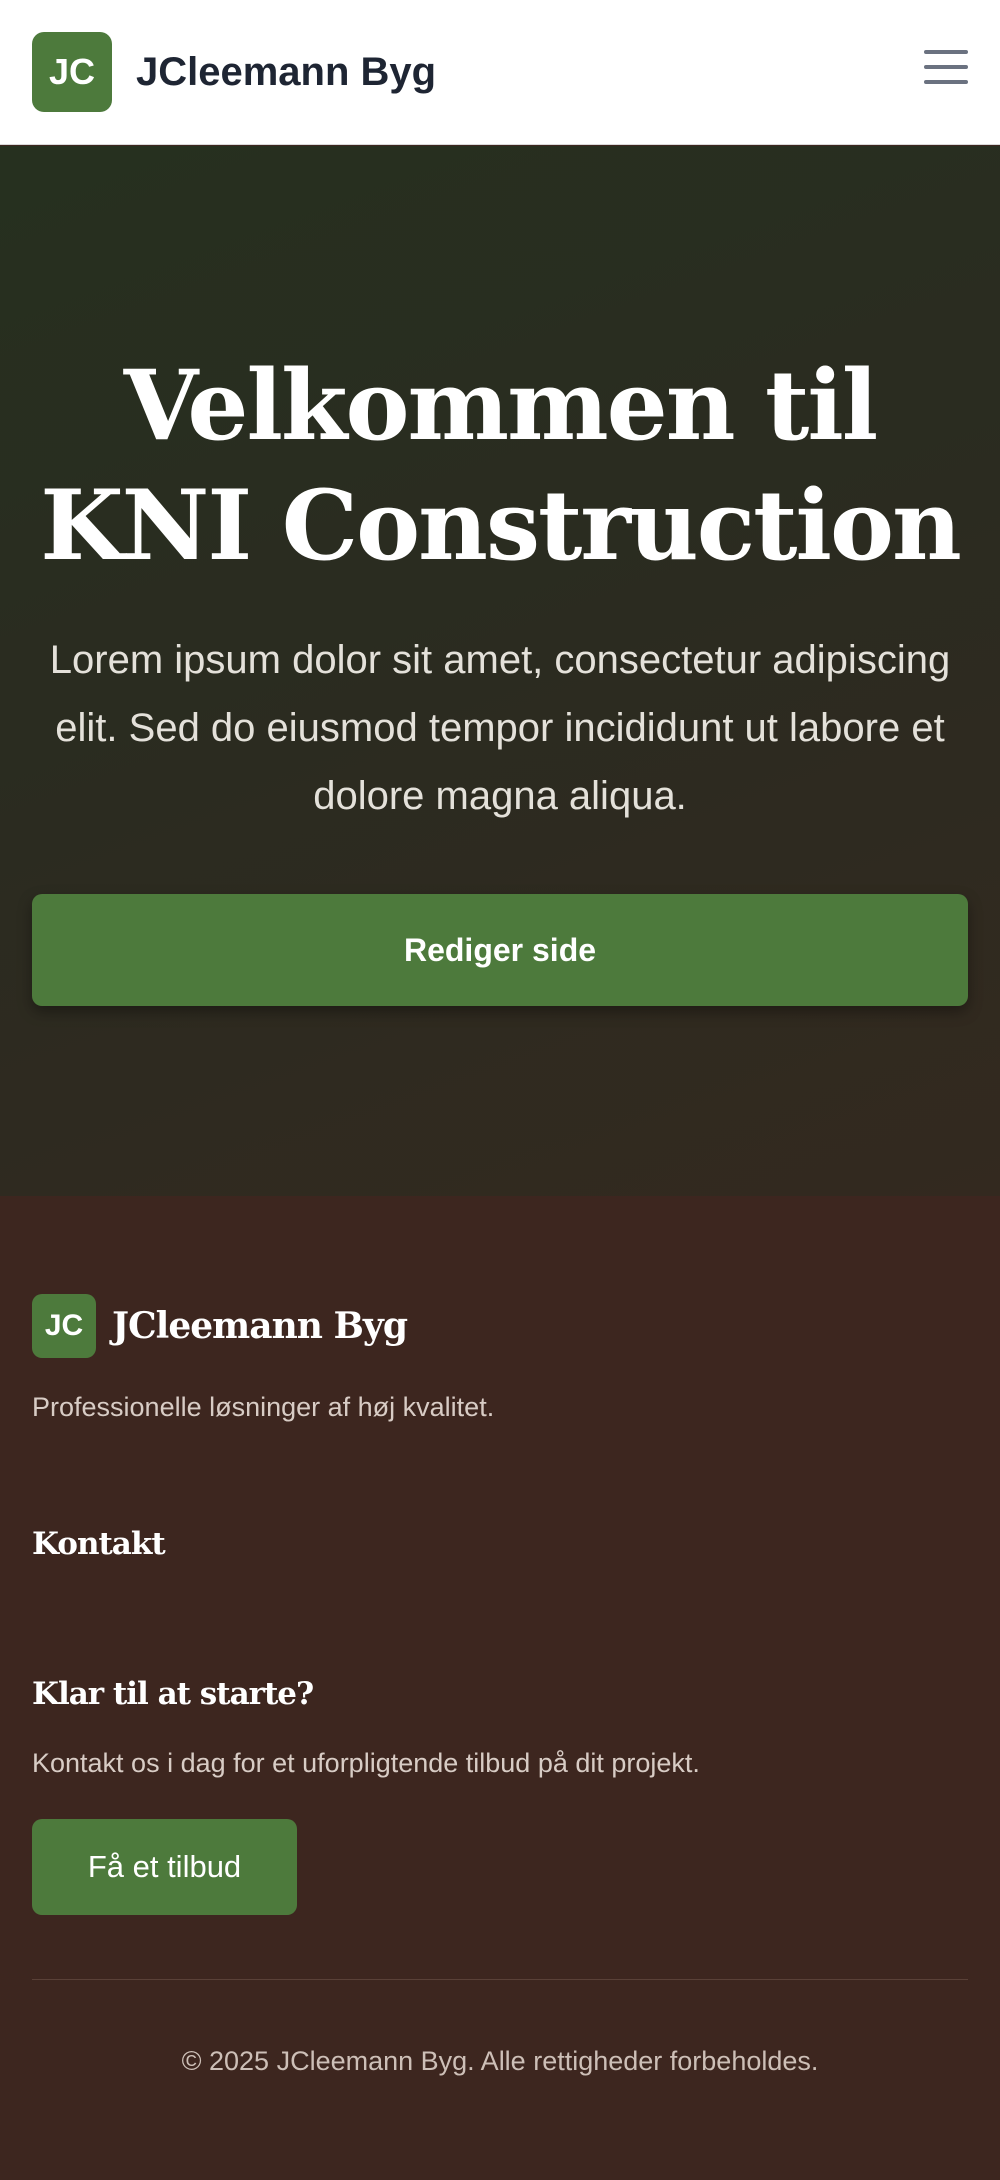 This screenshot has height=2180, width=1000. What do you see at coordinates (260, 1326) in the screenshot?
I see `footer-brand-name: JCleemann Byg` at bounding box center [260, 1326].